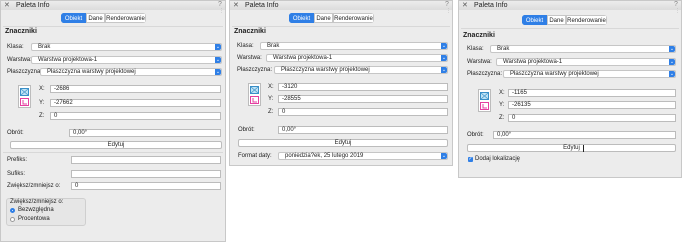 The width and height of the screenshot is (683, 242). What do you see at coordinates (19, 60) in the screenshot?
I see `warstwa-label: Warstwa:` at bounding box center [19, 60].